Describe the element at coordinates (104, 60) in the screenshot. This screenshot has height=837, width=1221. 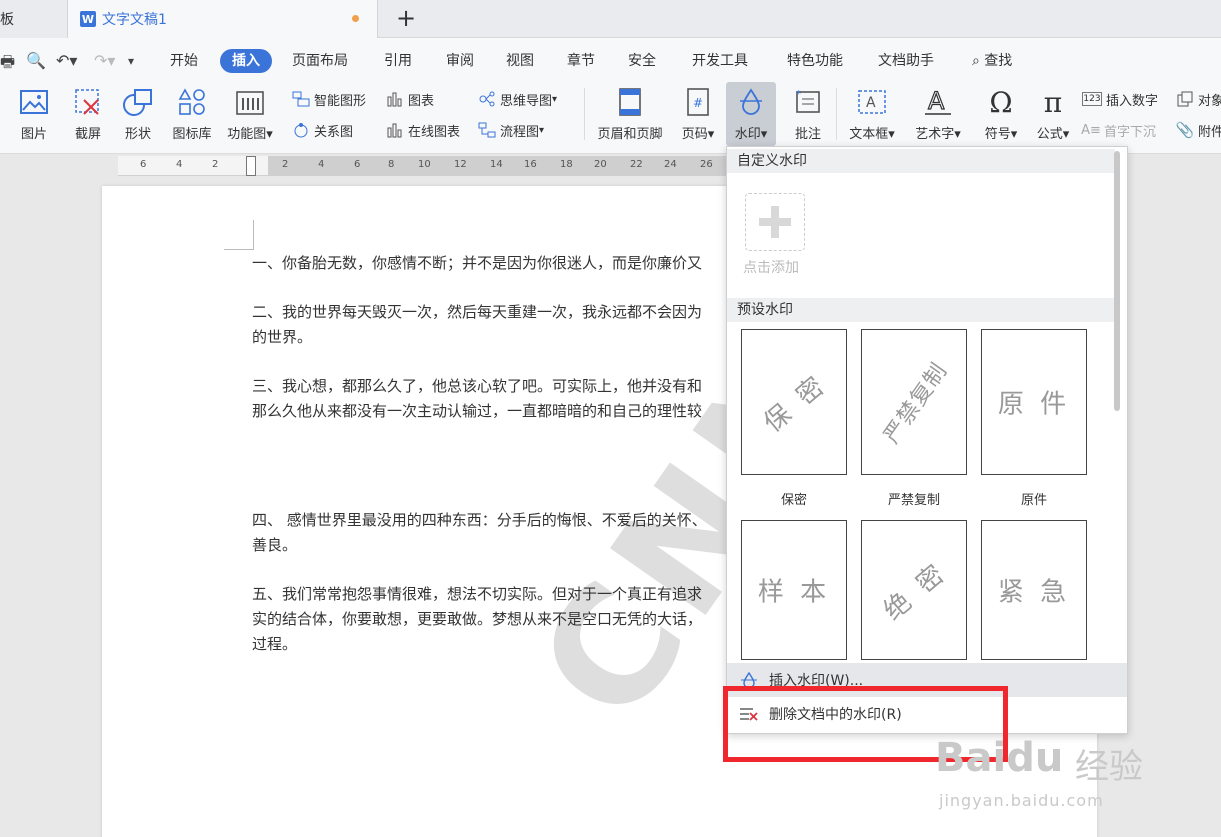
I see `redo-icon: ↷▾` at that location.